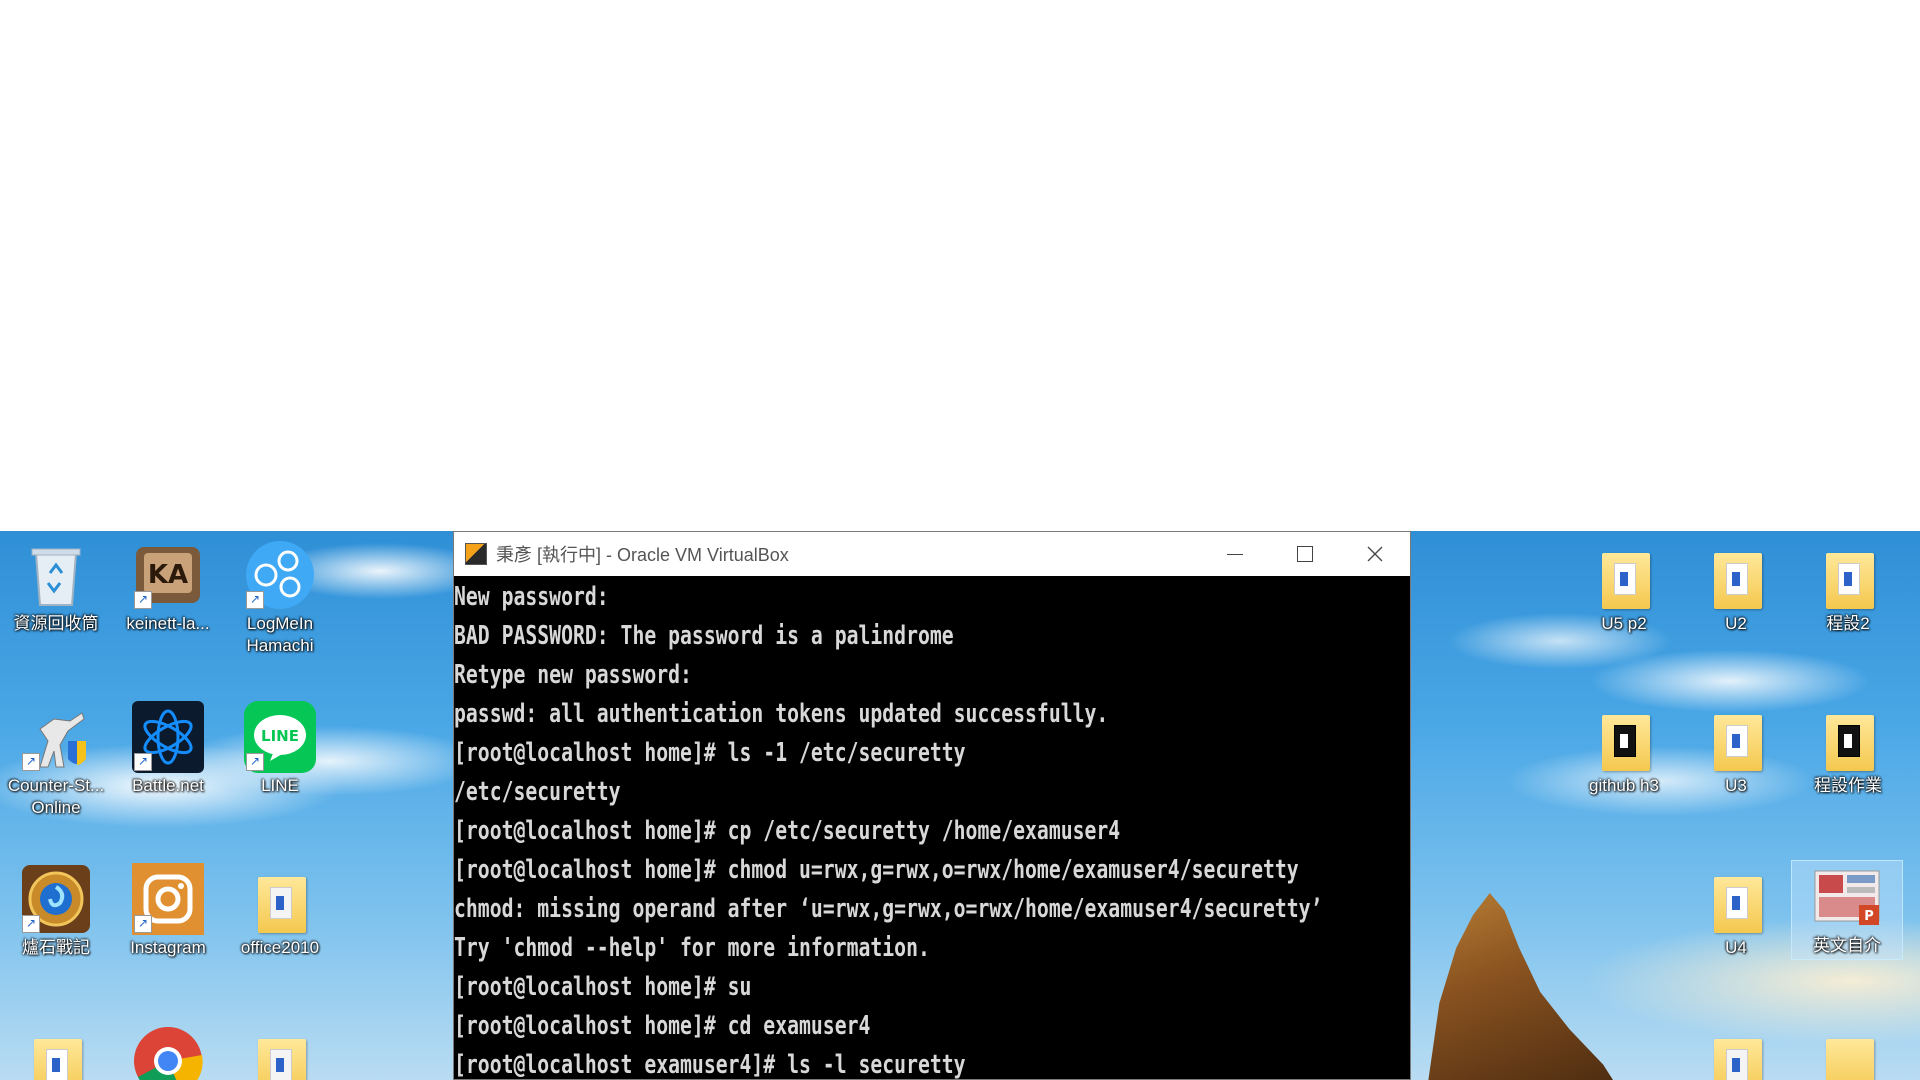 This screenshot has height=1080, width=1920. I want to click on desktop-icon-hearthstone: ↗ 爐石戰記, so click(56, 911).